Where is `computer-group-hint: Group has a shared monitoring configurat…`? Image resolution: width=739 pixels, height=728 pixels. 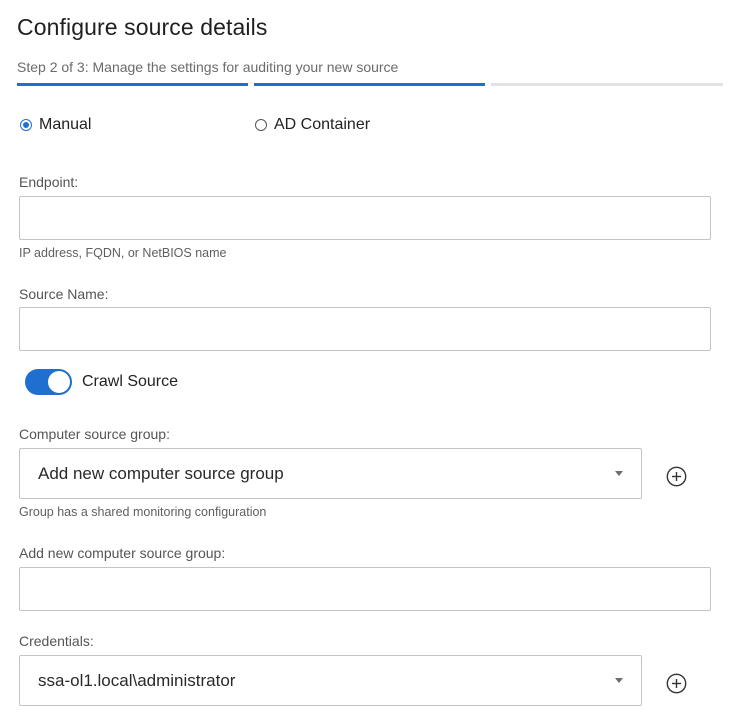 computer-group-hint: Group has a shared monitoring configurat… is located at coordinates (143, 512).